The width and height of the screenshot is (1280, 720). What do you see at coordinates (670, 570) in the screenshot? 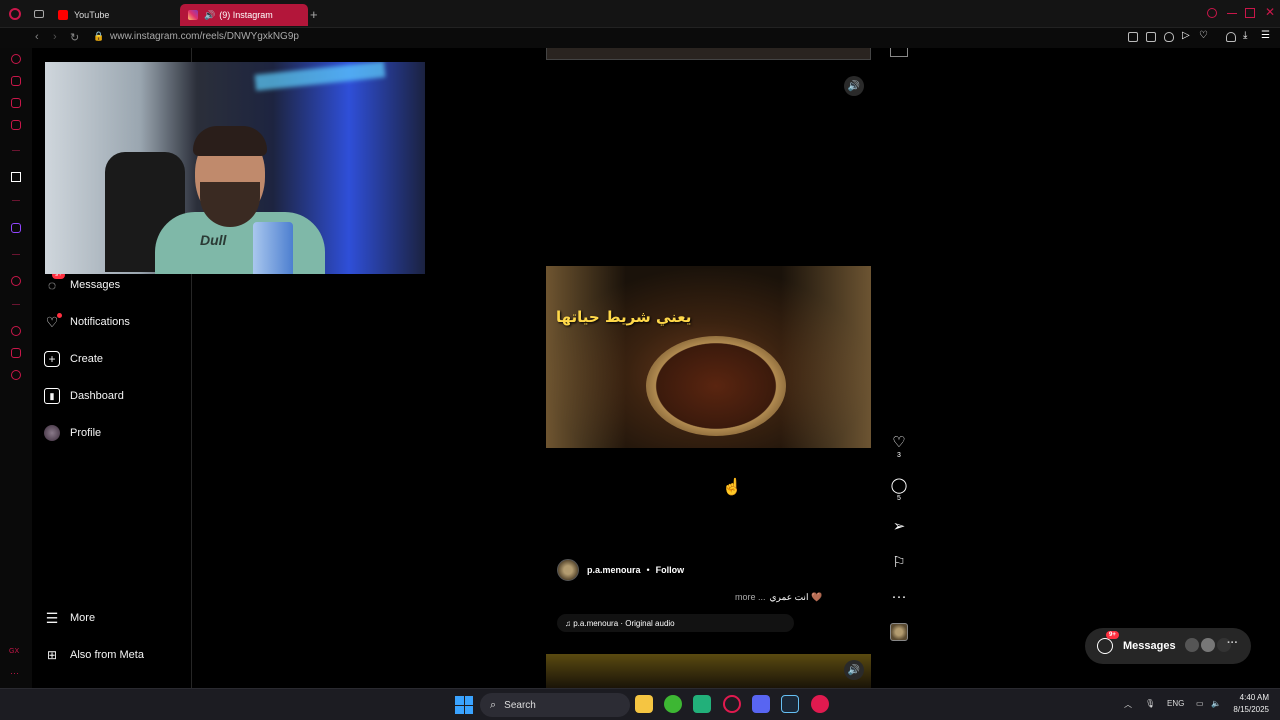
I see `follow-button: Follow` at bounding box center [670, 570].